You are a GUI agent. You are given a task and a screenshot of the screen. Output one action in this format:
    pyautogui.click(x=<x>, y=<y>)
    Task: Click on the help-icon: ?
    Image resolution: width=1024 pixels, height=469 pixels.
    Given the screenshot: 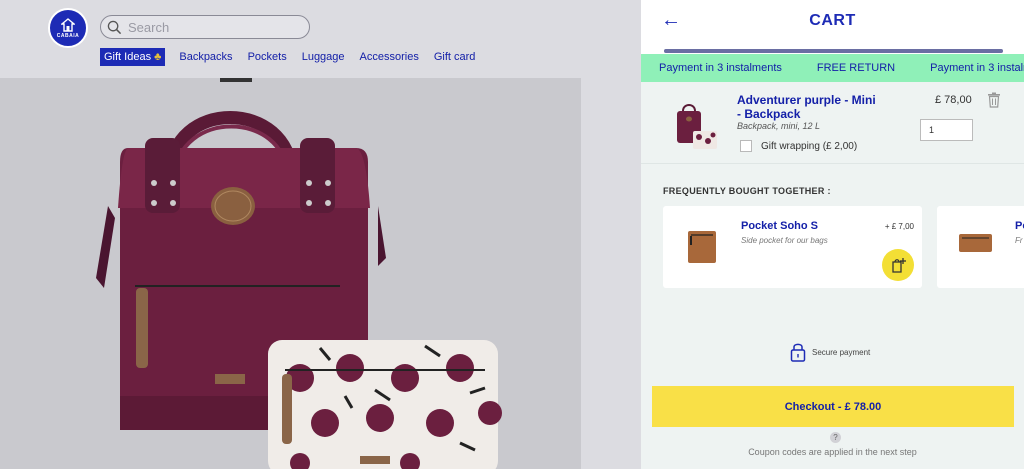 What is the action you would take?
    pyautogui.click(x=835, y=437)
    